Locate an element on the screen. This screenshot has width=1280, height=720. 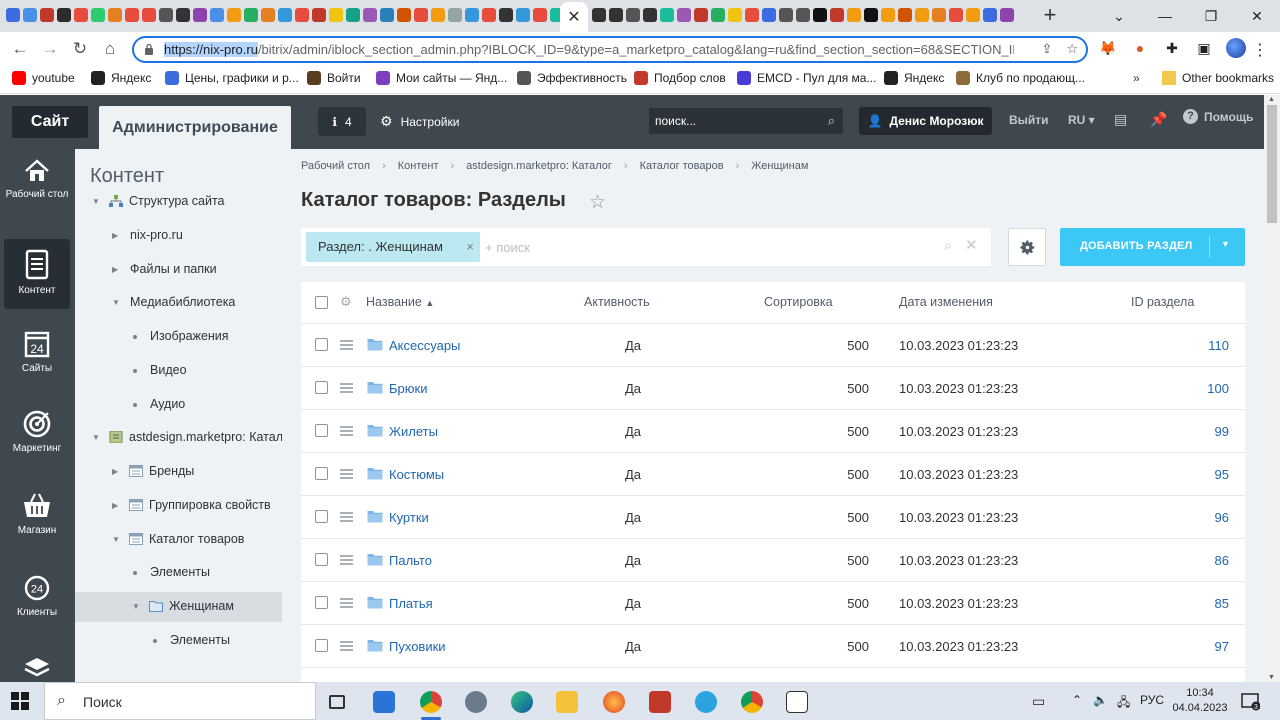
menu-desktop: Рабочий стол is located at coordinates (37, 192).